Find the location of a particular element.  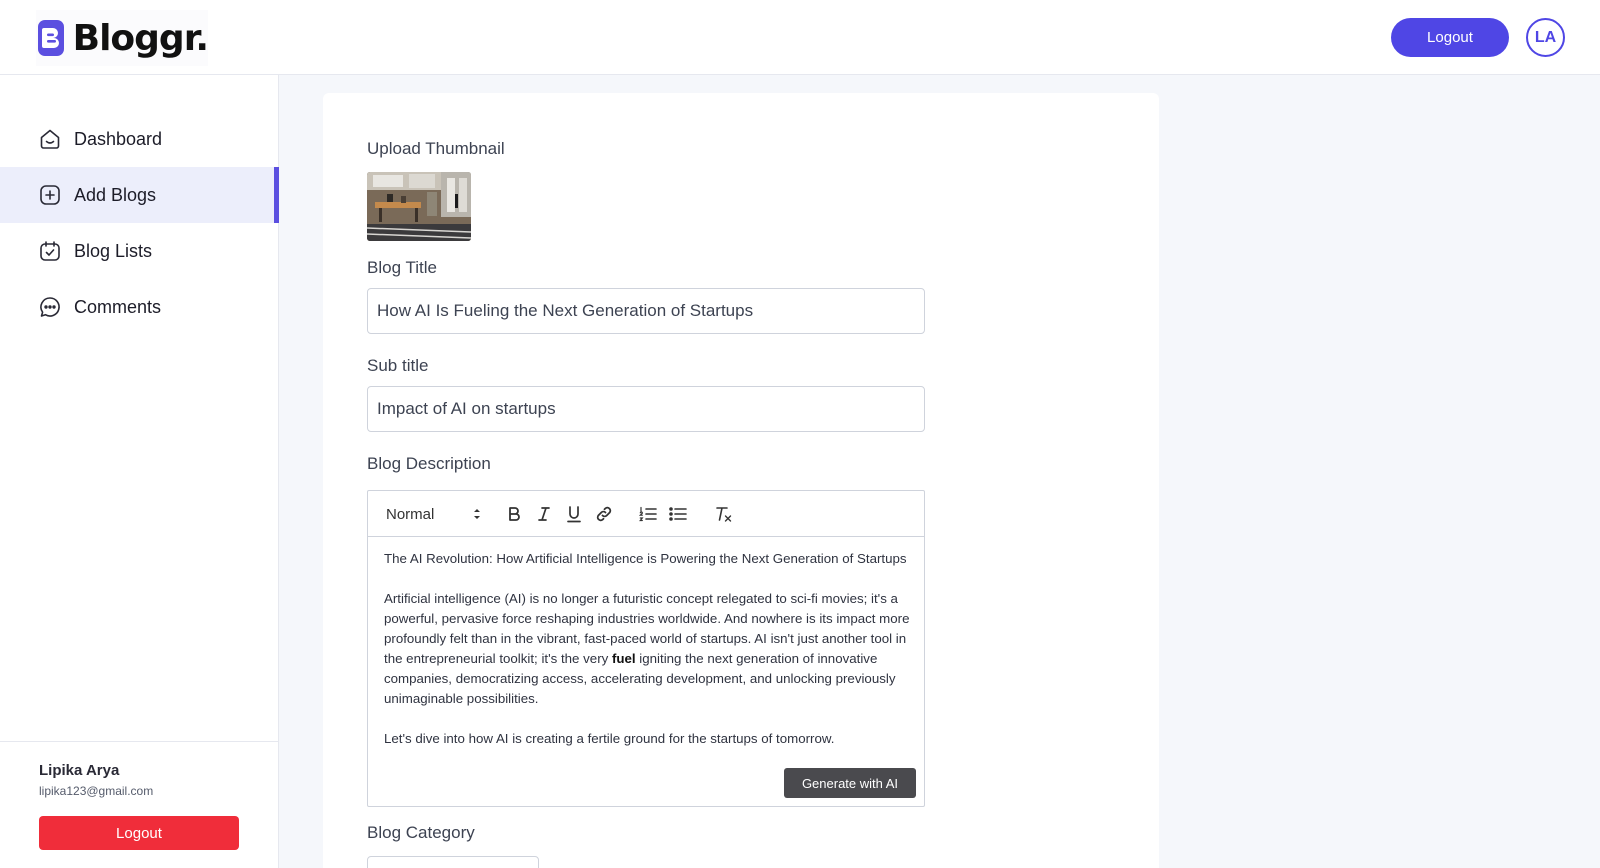

subtitle-label: Sub title is located at coordinates (398, 365).